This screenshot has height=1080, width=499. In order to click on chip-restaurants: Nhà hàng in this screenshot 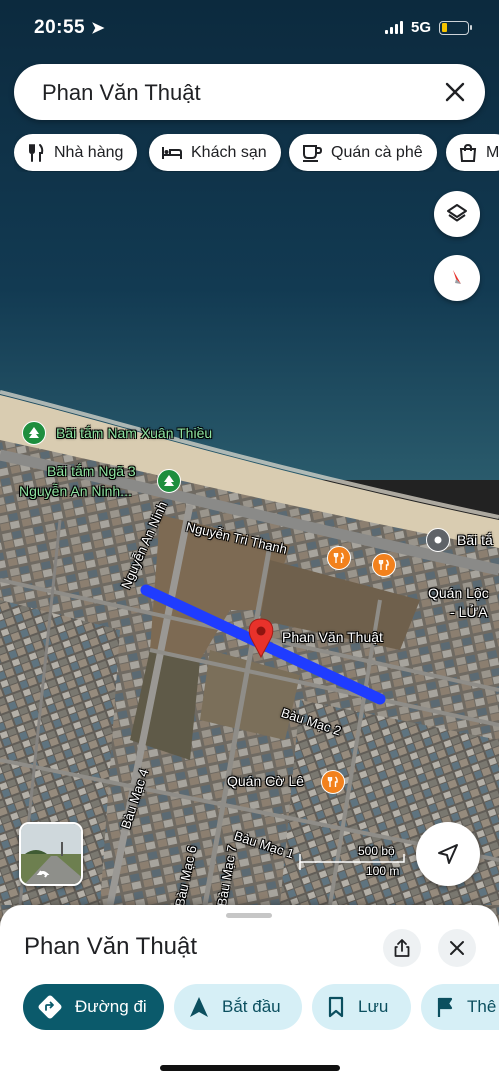, I will do `click(76, 152)`.